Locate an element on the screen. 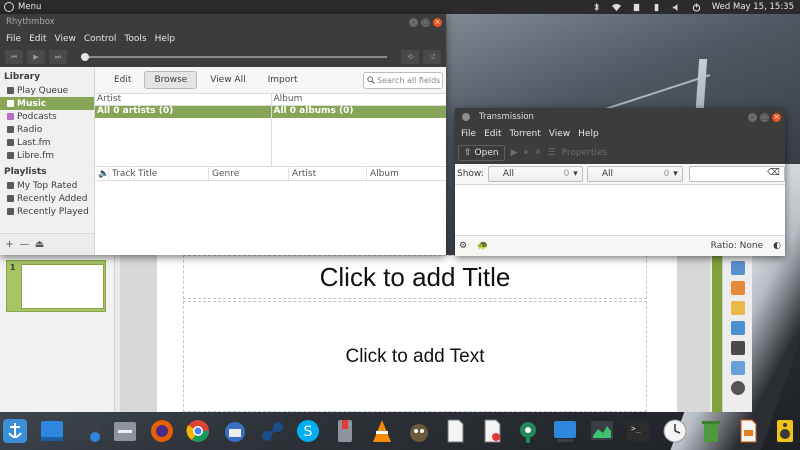  steam-launcher is located at coordinates (271, 431).